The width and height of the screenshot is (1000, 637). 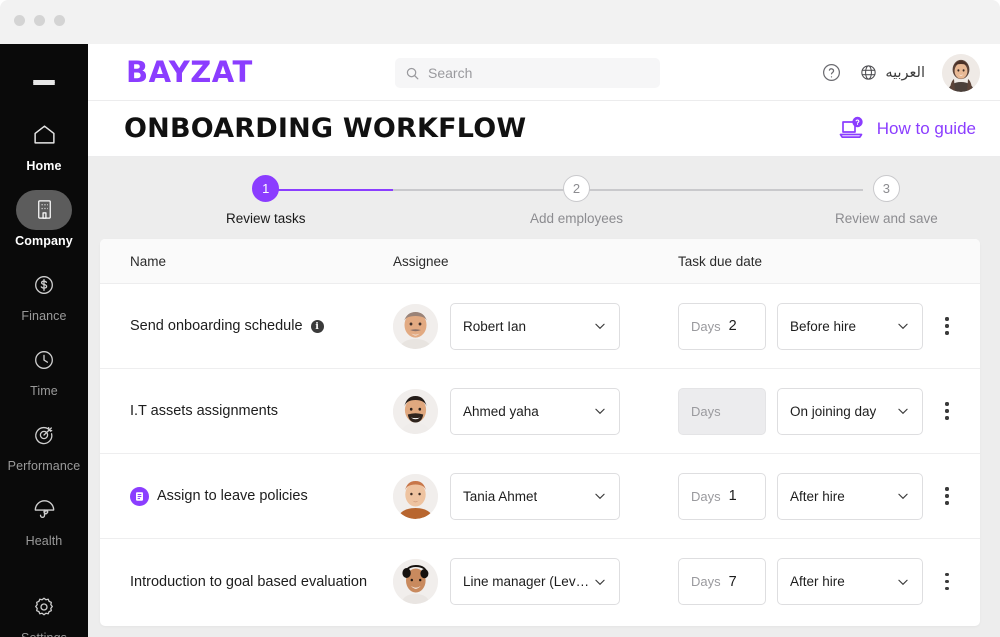 I want to click on dollar-circle-icon, so click(x=44, y=285).